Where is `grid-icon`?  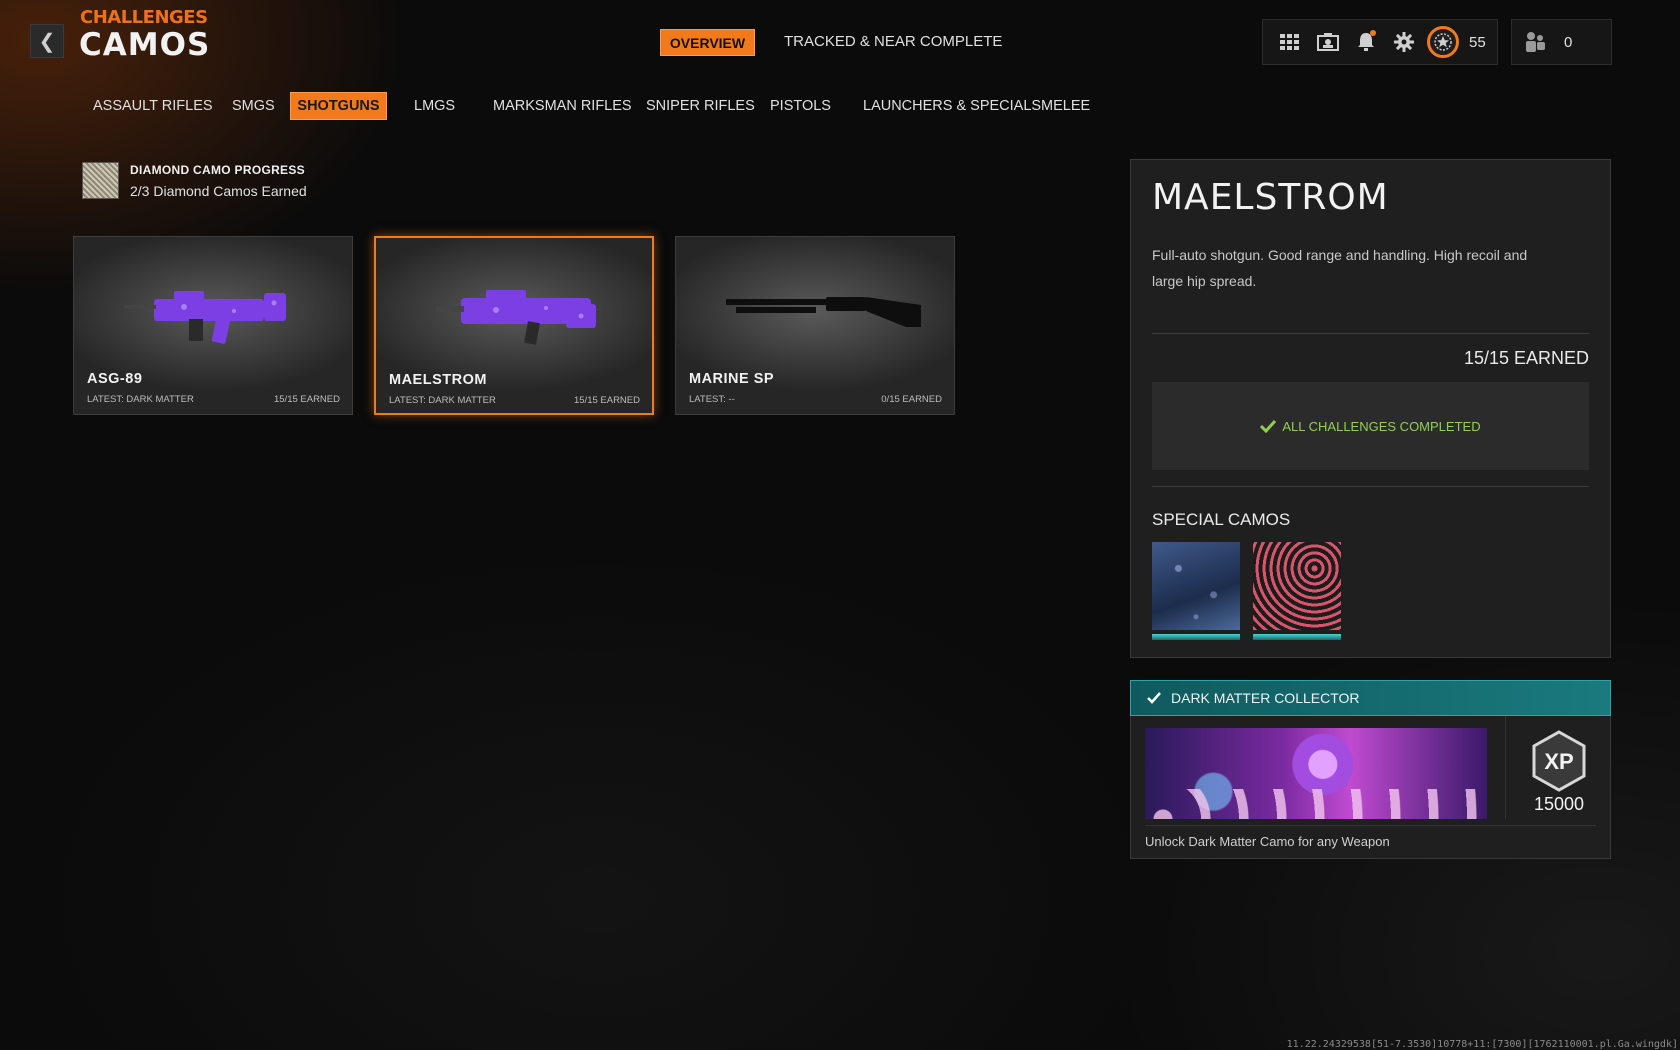 grid-icon is located at coordinates (1290, 42).